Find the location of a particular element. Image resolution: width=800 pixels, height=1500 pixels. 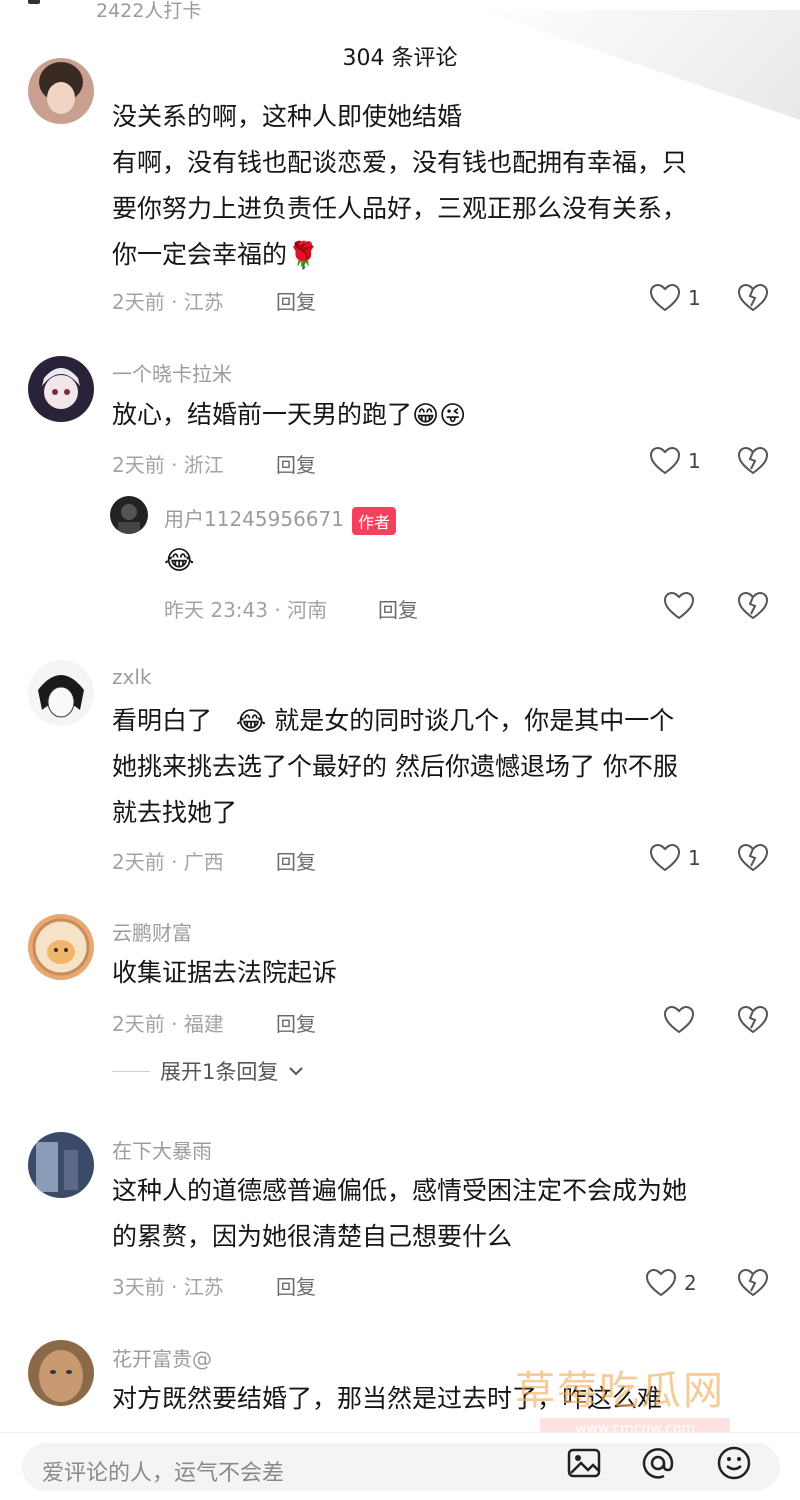

comment-input-placeholder: 爱评论的人，运气不会差 is located at coordinates (163, 1473).